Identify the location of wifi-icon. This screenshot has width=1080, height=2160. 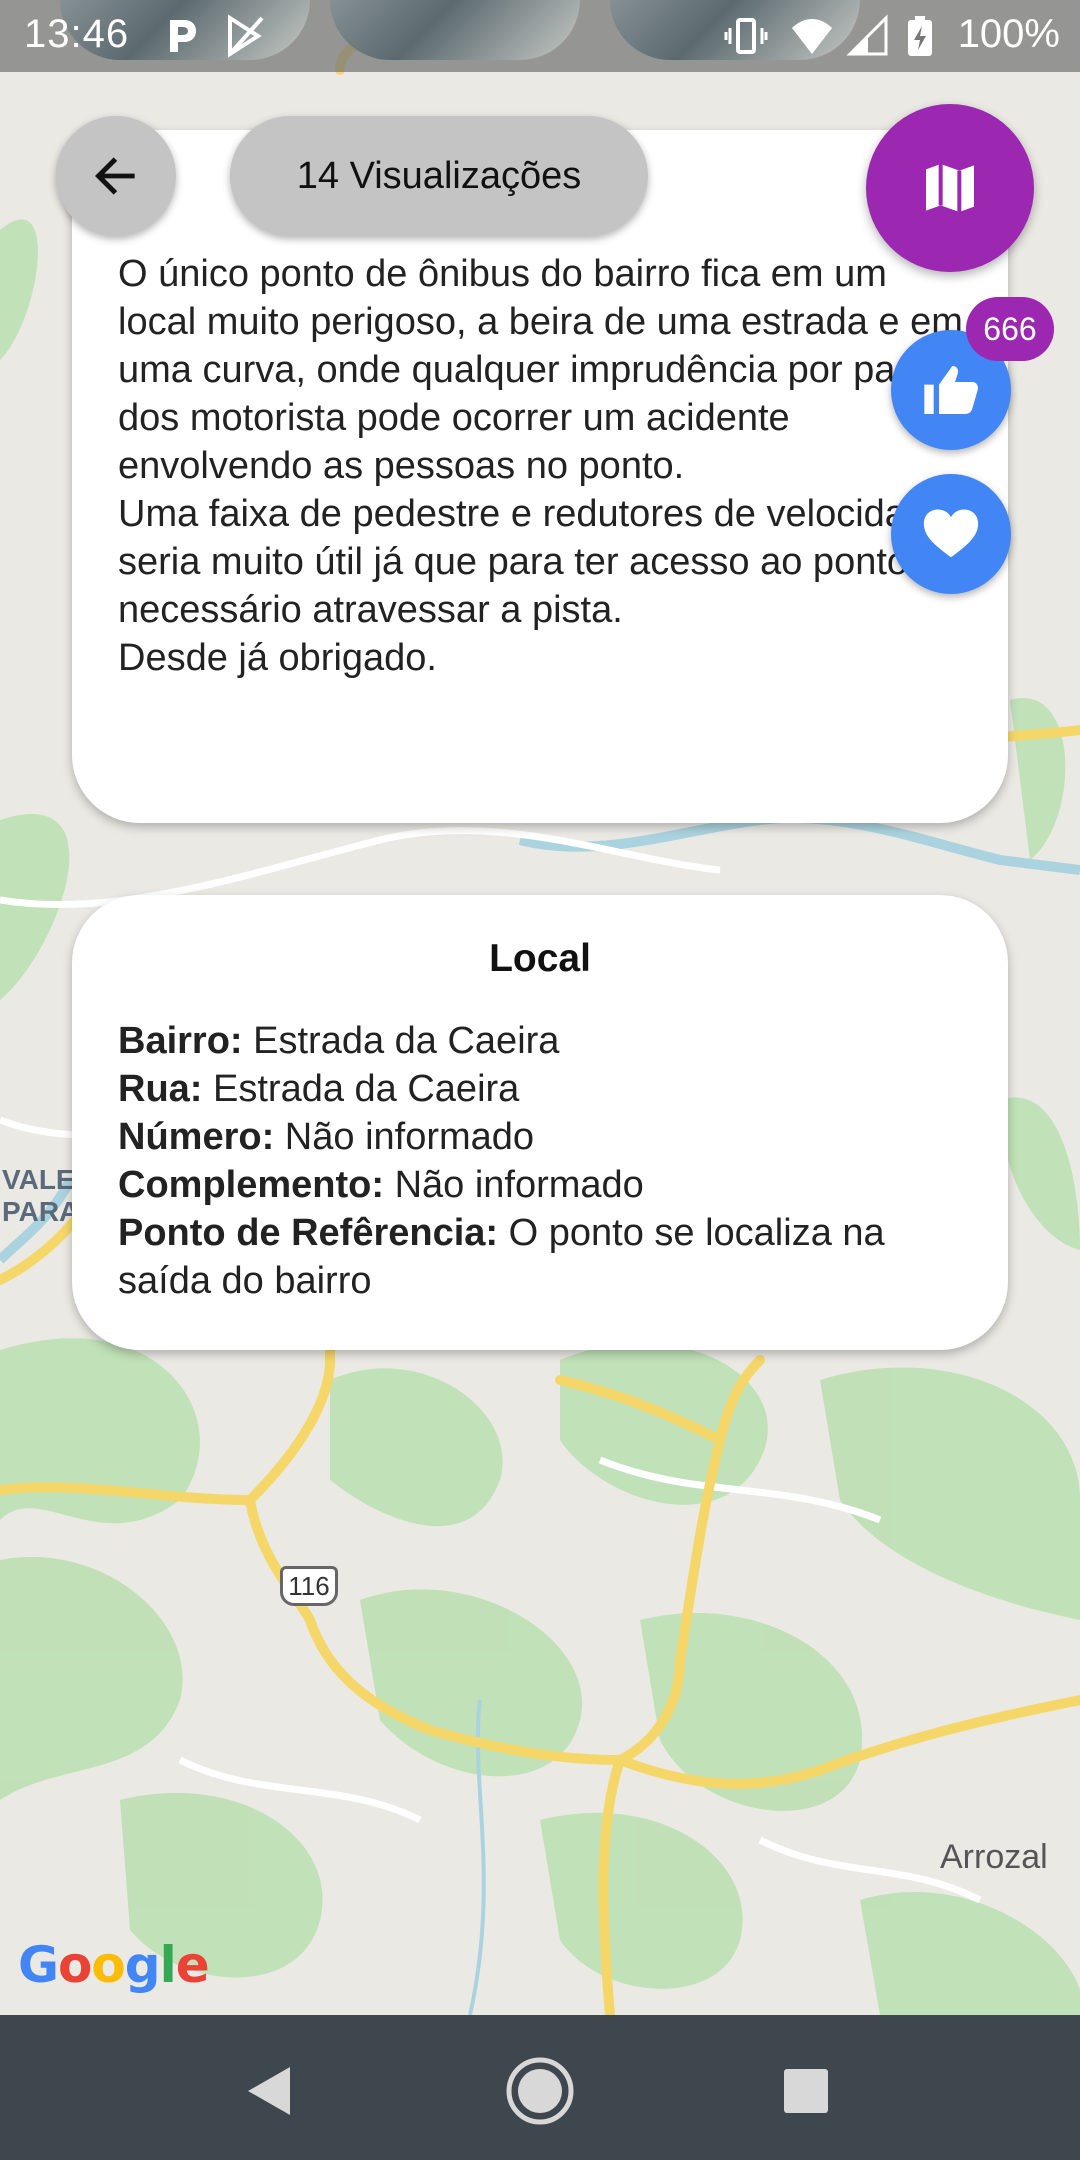
(812, 36).